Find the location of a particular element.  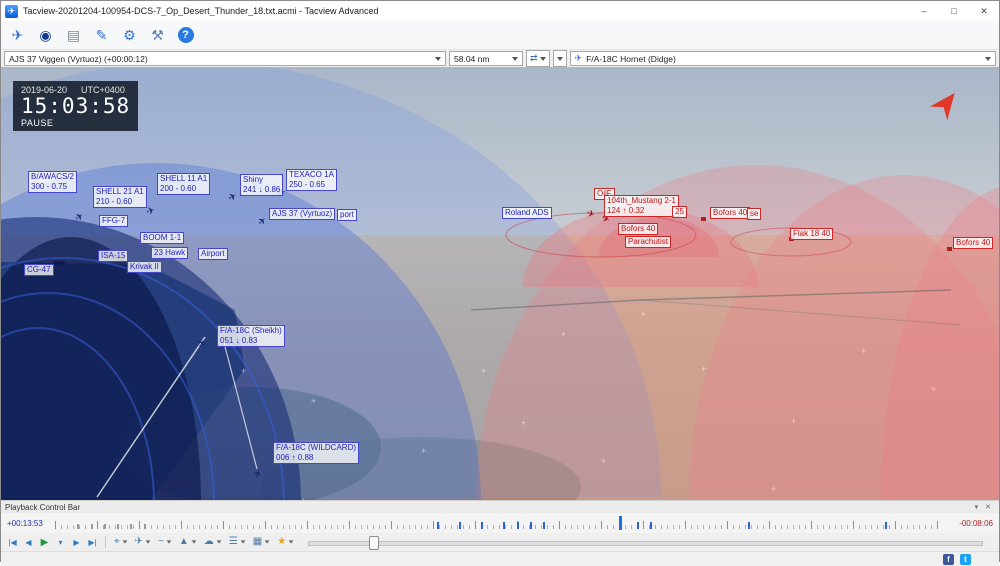

step-backward-button: ◀ is located at coordinates (28, 542).